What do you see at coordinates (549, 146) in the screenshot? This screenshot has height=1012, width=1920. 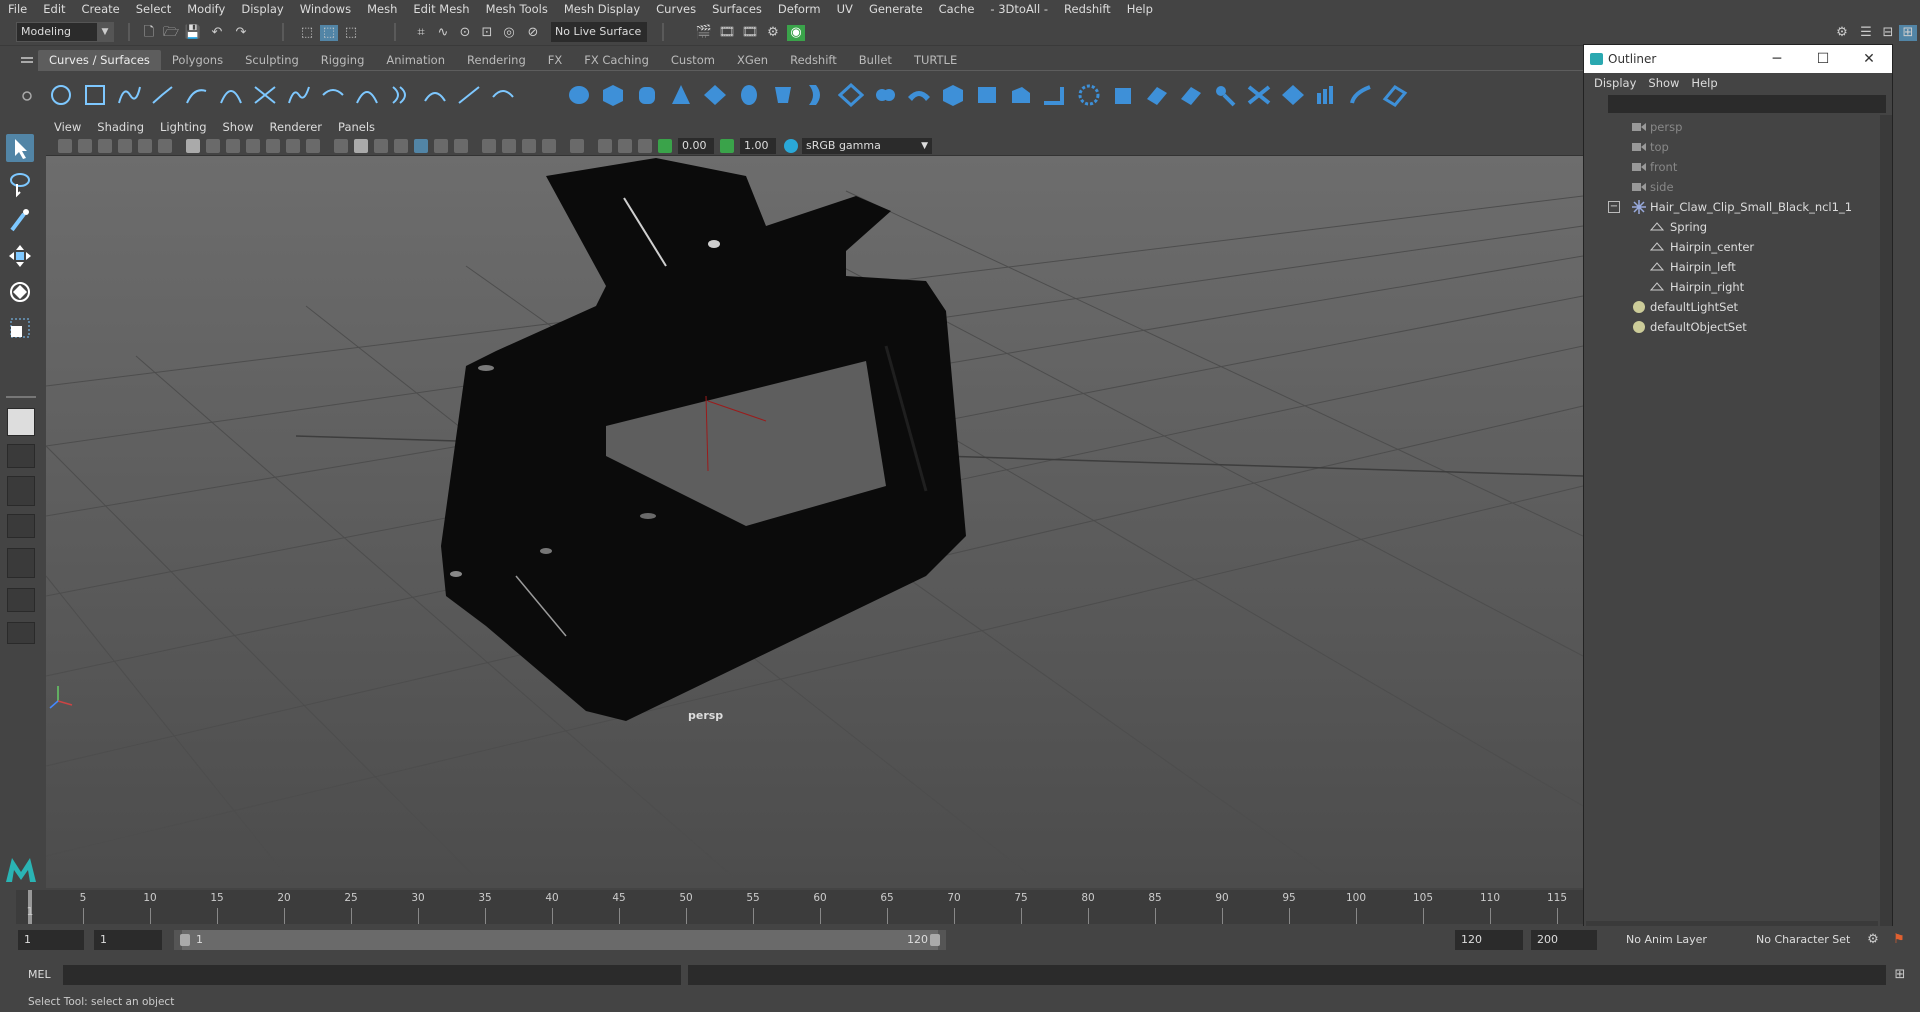 I see `isolate-select-icon` at bounding box center [549, 146].